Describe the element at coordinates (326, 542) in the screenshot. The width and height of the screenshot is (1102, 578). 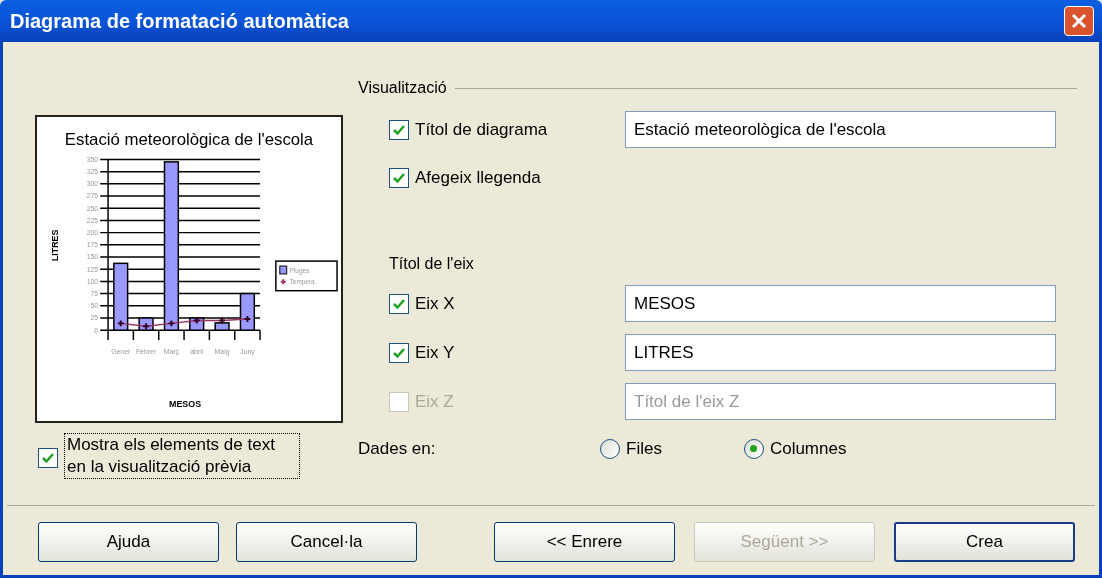
I see `dialog-button: Cancel·la` at that location.